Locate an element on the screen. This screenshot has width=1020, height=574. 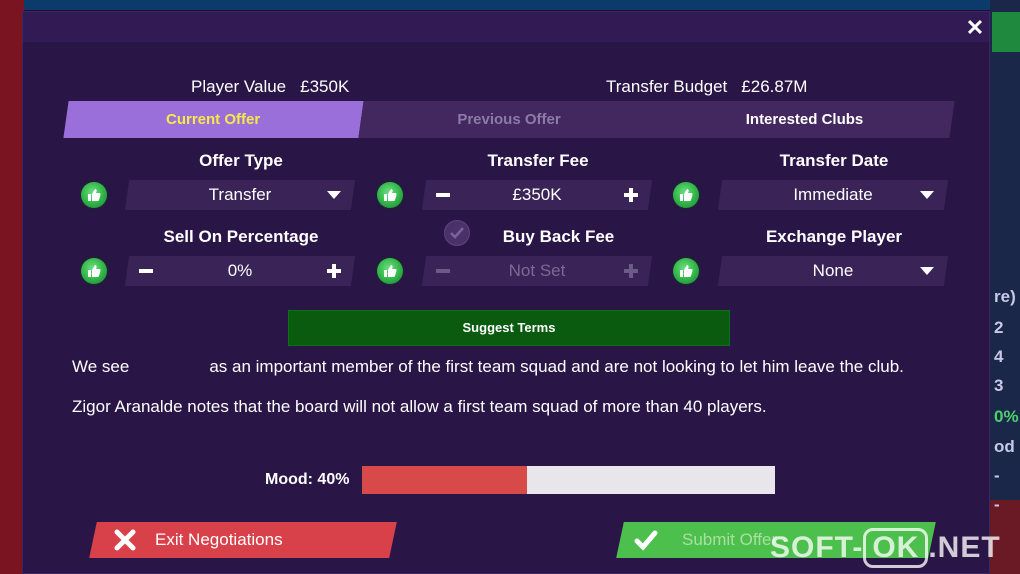
transfer-date-value: Immediate is located at coordinates (833, 194).